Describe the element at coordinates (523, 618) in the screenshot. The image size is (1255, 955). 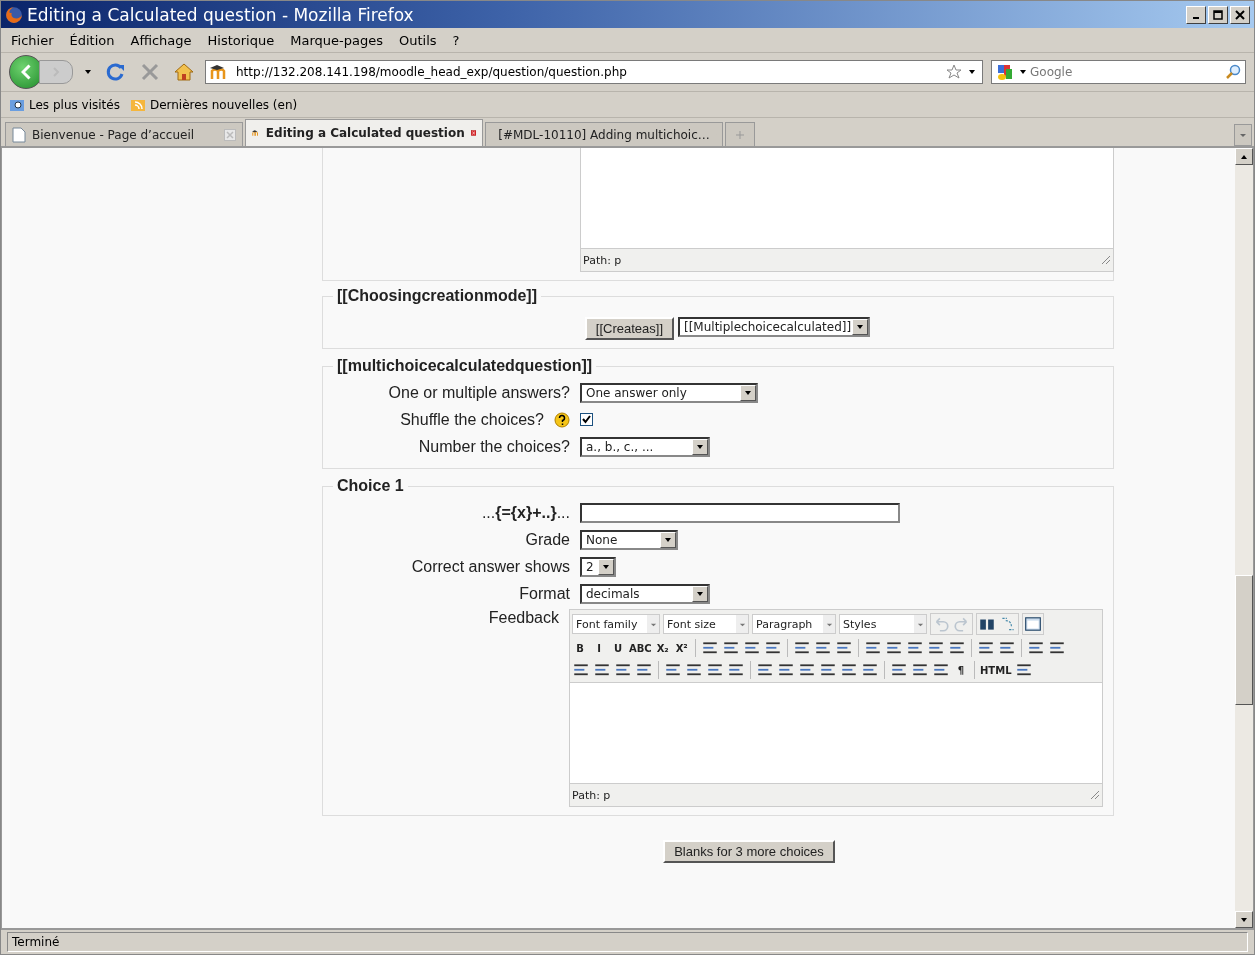
I see `field-label: Feedback` at that location.